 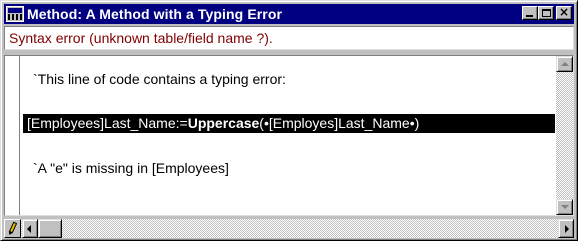 I want to click on minimize-icon, so click(x=529, y=16).